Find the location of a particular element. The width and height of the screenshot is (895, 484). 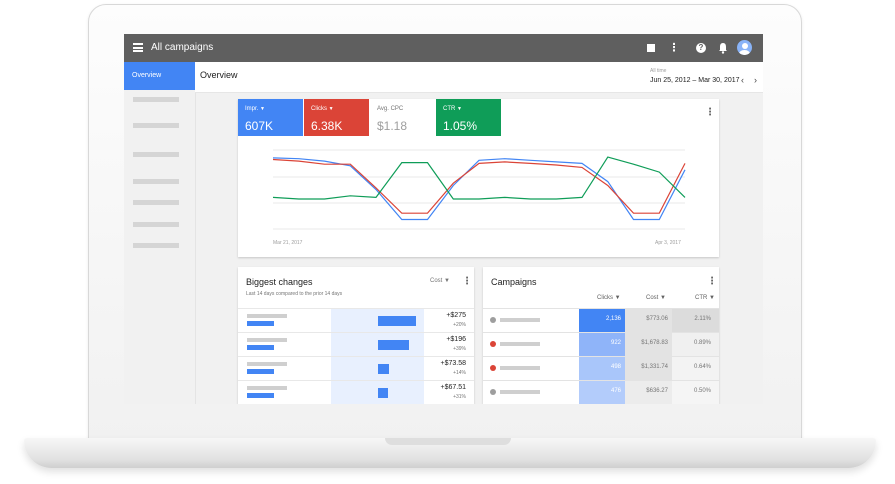

help-icon: ? is located at coordinates (701, 48).